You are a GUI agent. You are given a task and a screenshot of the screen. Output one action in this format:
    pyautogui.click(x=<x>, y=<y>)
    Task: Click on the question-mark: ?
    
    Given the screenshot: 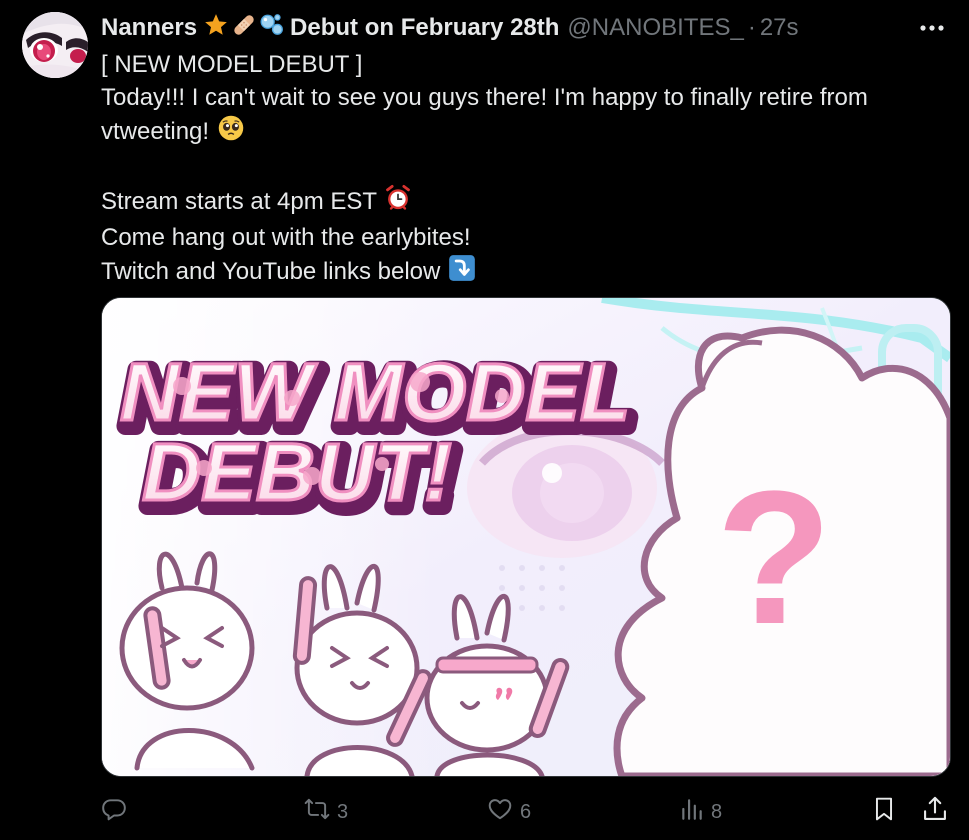 What is the action you would take?
    pyautogui.click(x=774, y=558)
    